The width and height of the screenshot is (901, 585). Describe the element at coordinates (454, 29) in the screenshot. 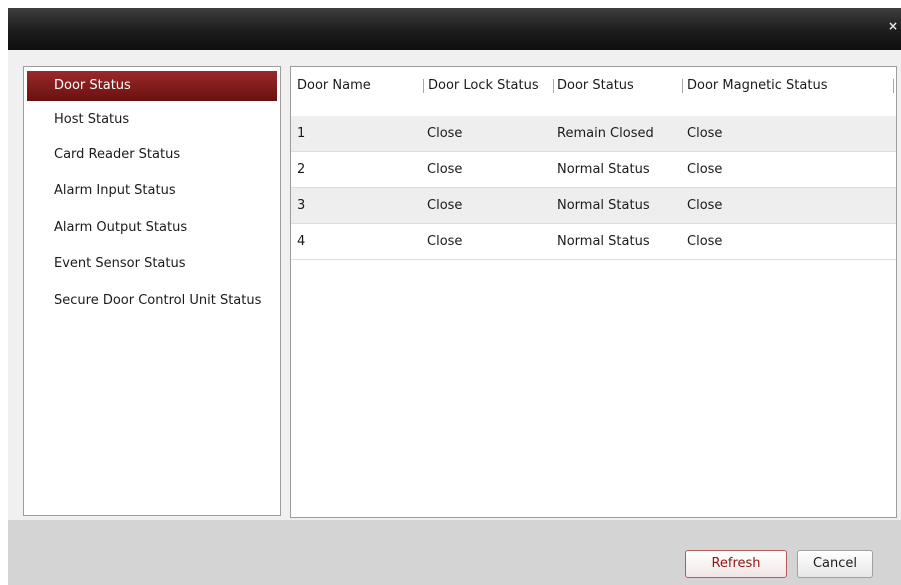

I see `dialog-title-bar: ×` at that location.